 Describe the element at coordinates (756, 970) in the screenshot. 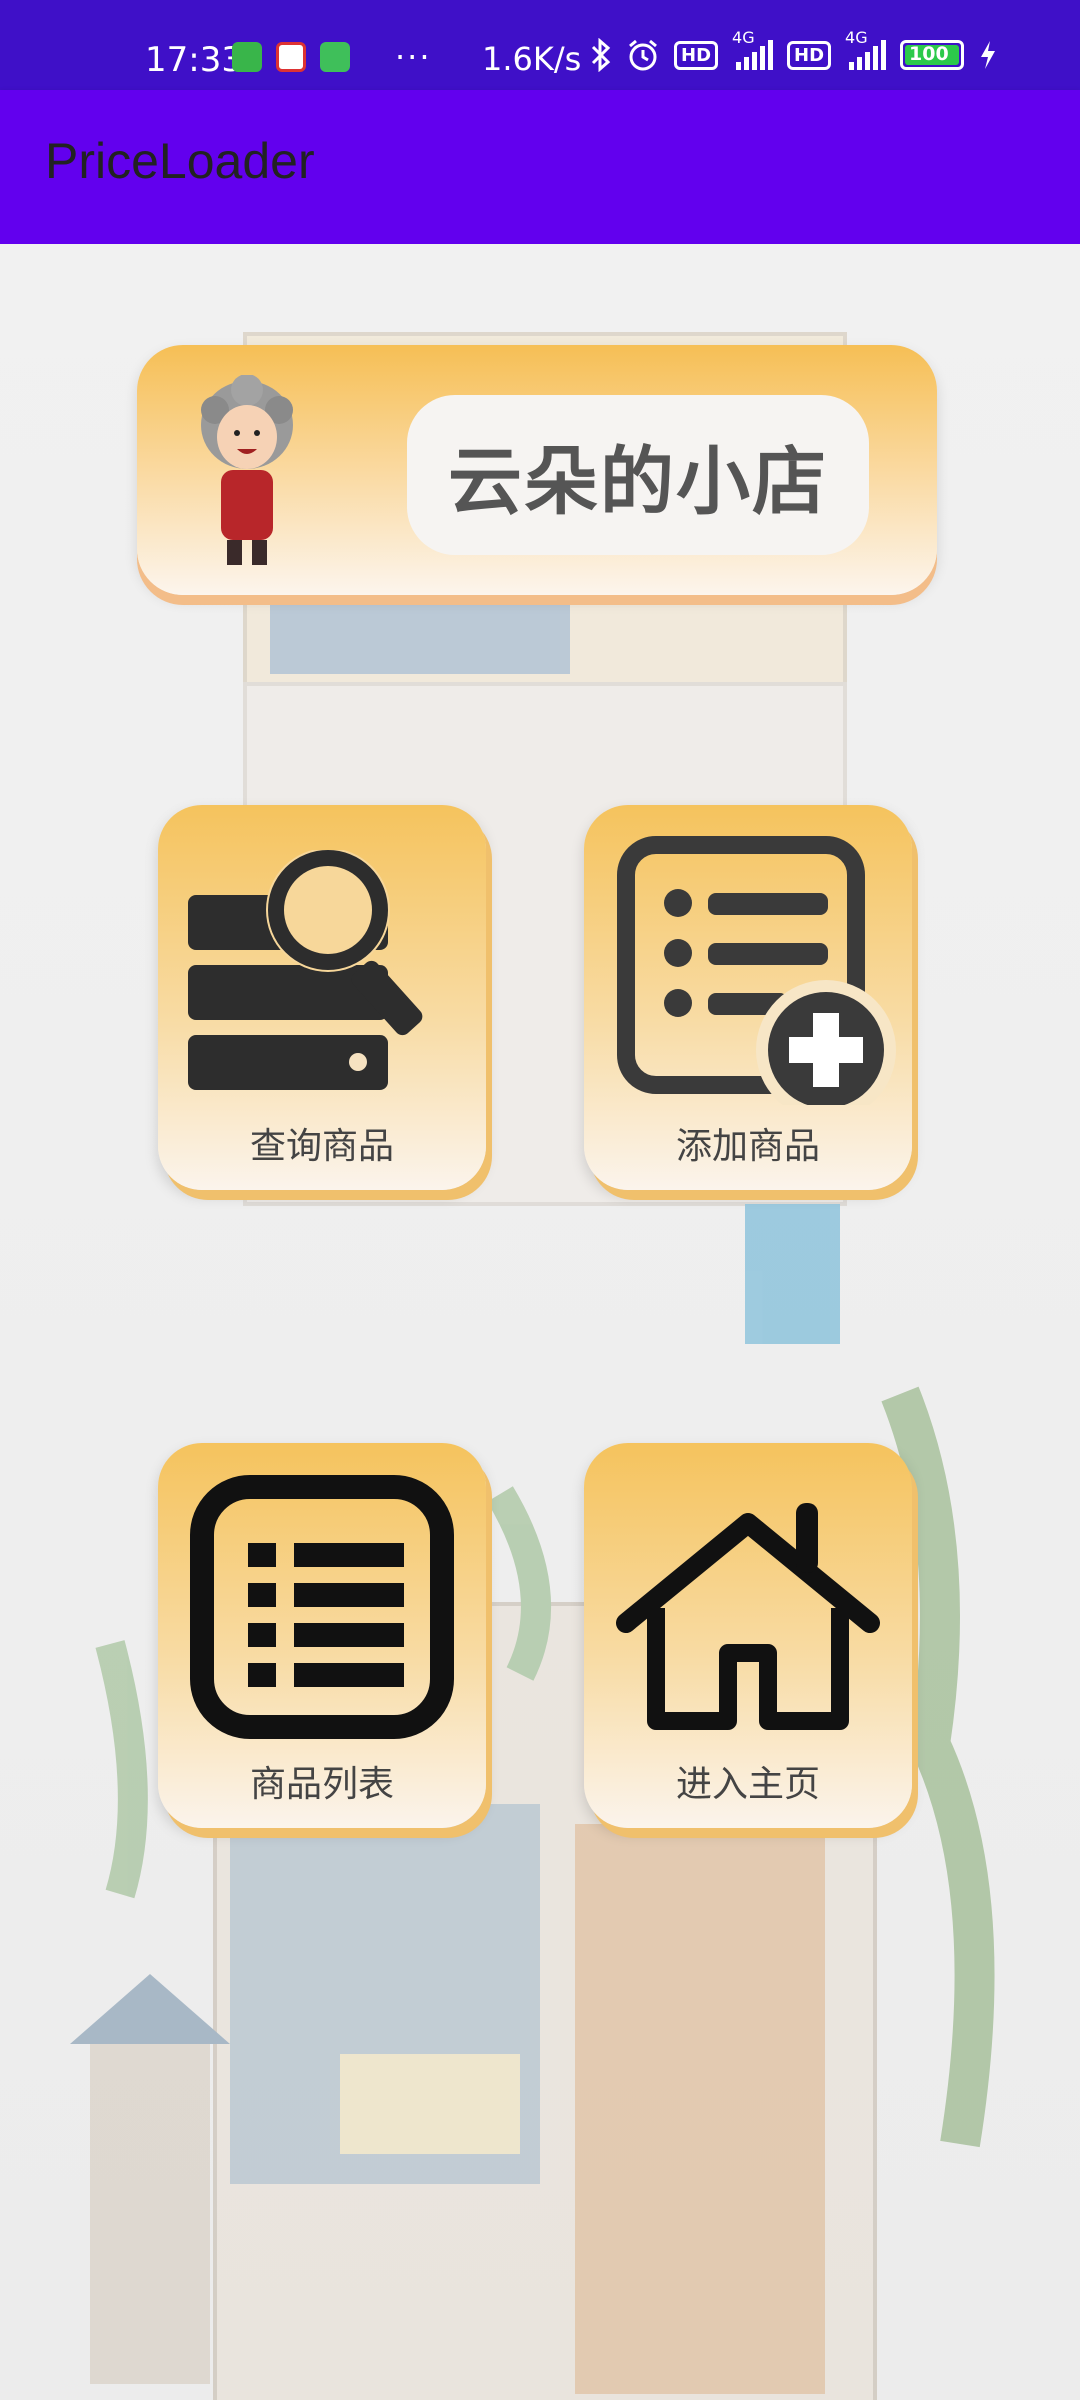

I see `list-add-icon` at that location.